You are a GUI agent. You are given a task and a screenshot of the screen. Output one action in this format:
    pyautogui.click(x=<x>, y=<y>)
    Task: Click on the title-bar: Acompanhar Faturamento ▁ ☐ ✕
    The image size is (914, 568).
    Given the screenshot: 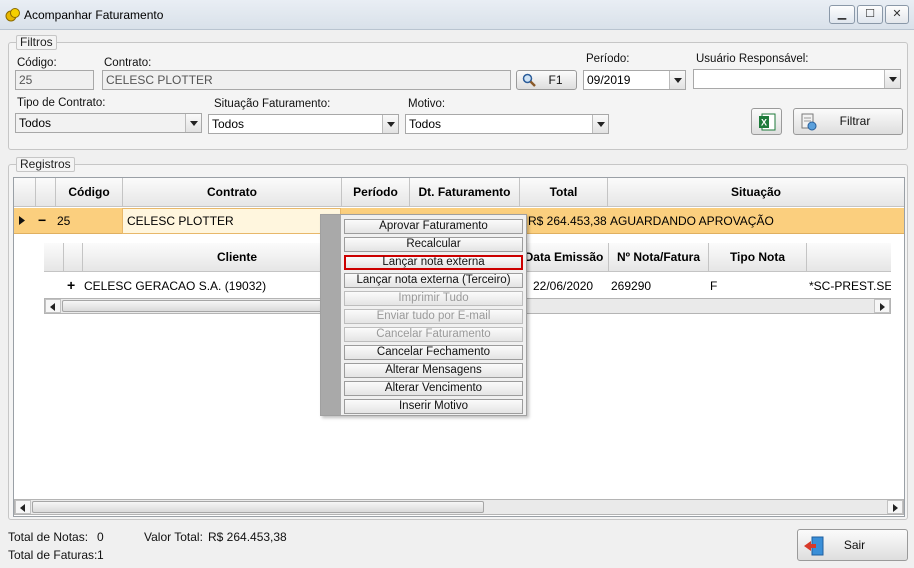 What is the action you would take?
    pyautogui.click(x=457, y=15)
    